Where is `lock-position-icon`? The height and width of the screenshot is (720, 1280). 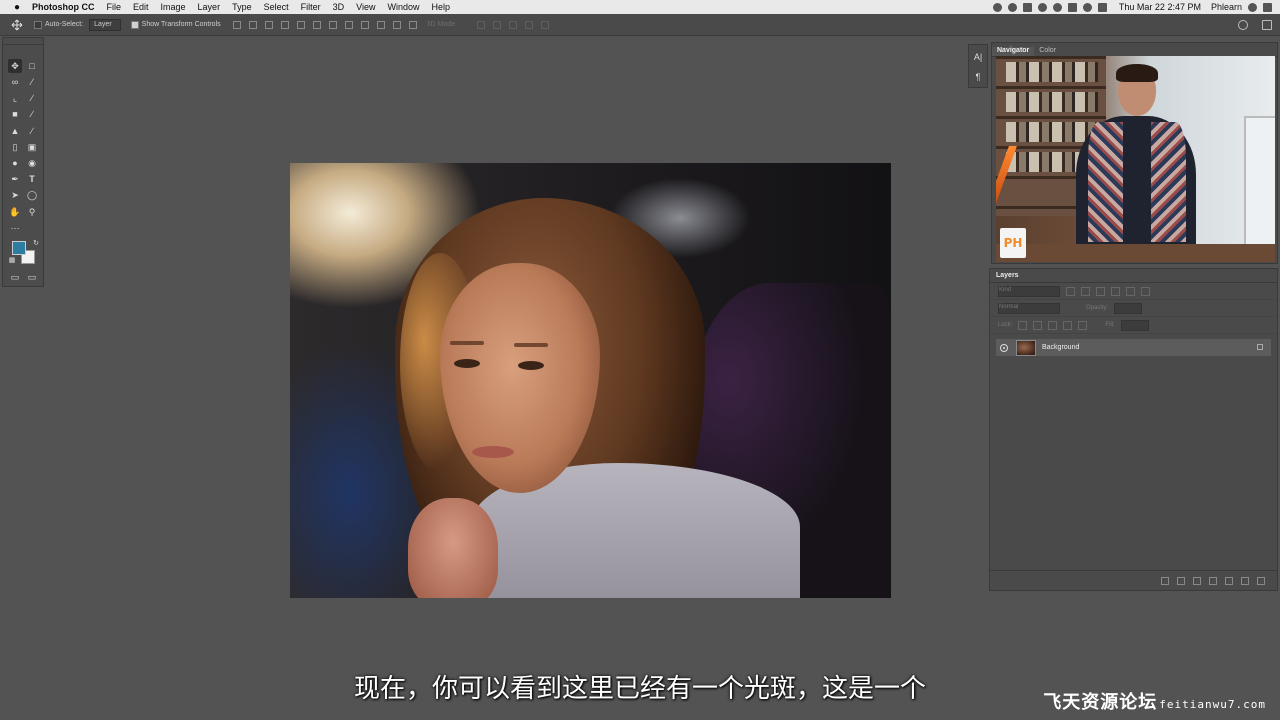
lock-position-icon is located at coordinates (1053, 325).